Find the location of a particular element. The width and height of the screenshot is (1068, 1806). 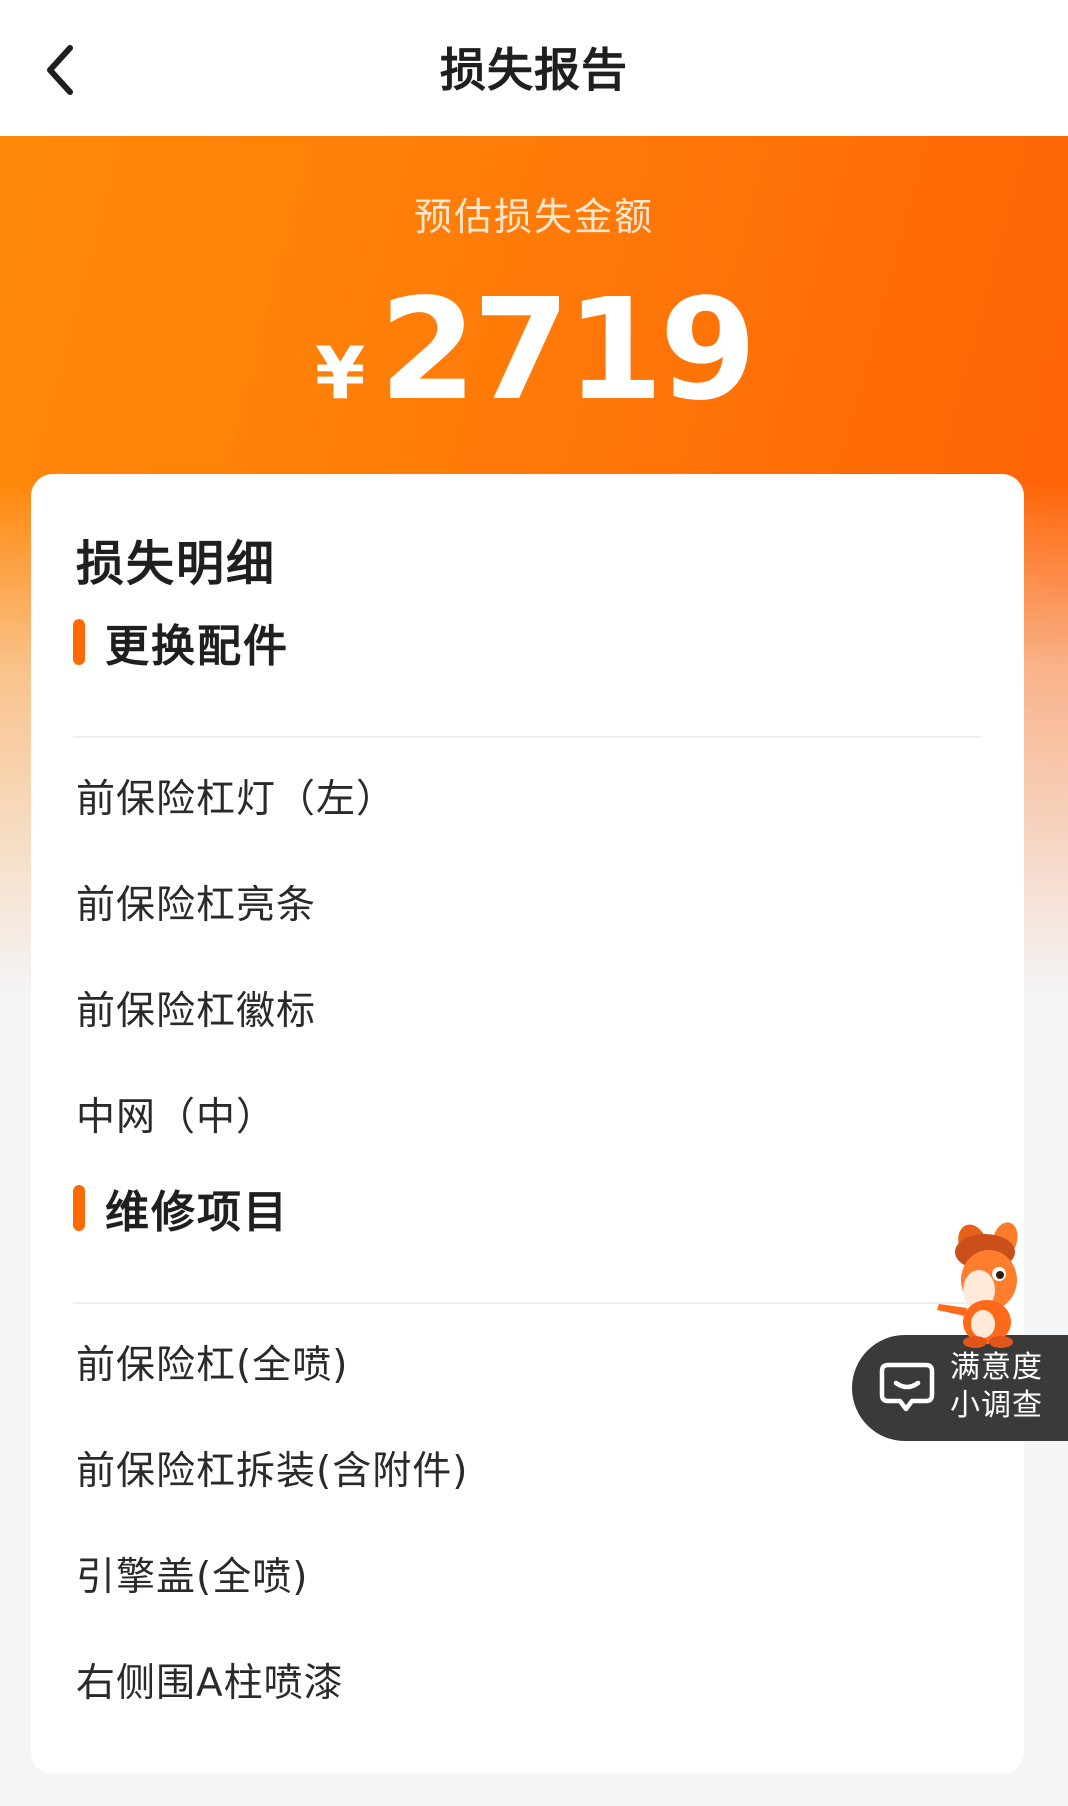

survey-label: 满意度 小调查 is located at coordinates (996, 1387).